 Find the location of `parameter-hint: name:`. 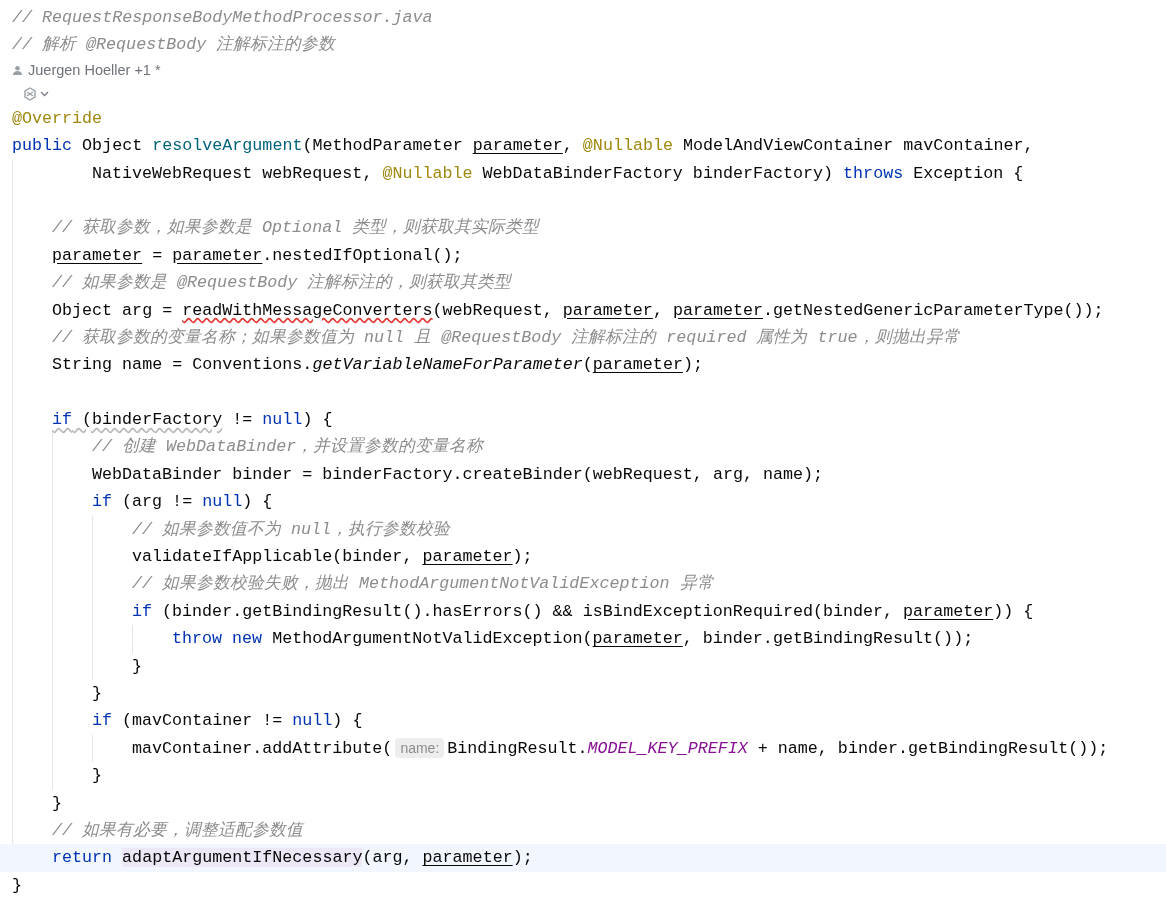

parameter-hint: name: is located at coordinates (420, 748).